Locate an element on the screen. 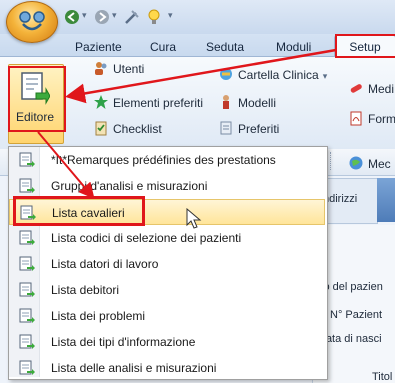 Image resolution: width=395 pixels, height=383 pixels. ribbon-modelli: Modelli is located at coordinates (247, 103).